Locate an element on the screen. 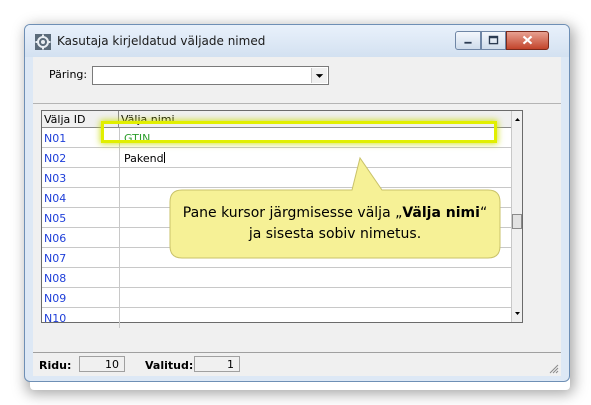 This screenshot has width=591, height=405. field-id: N07 is located at coordinates (55, 258).